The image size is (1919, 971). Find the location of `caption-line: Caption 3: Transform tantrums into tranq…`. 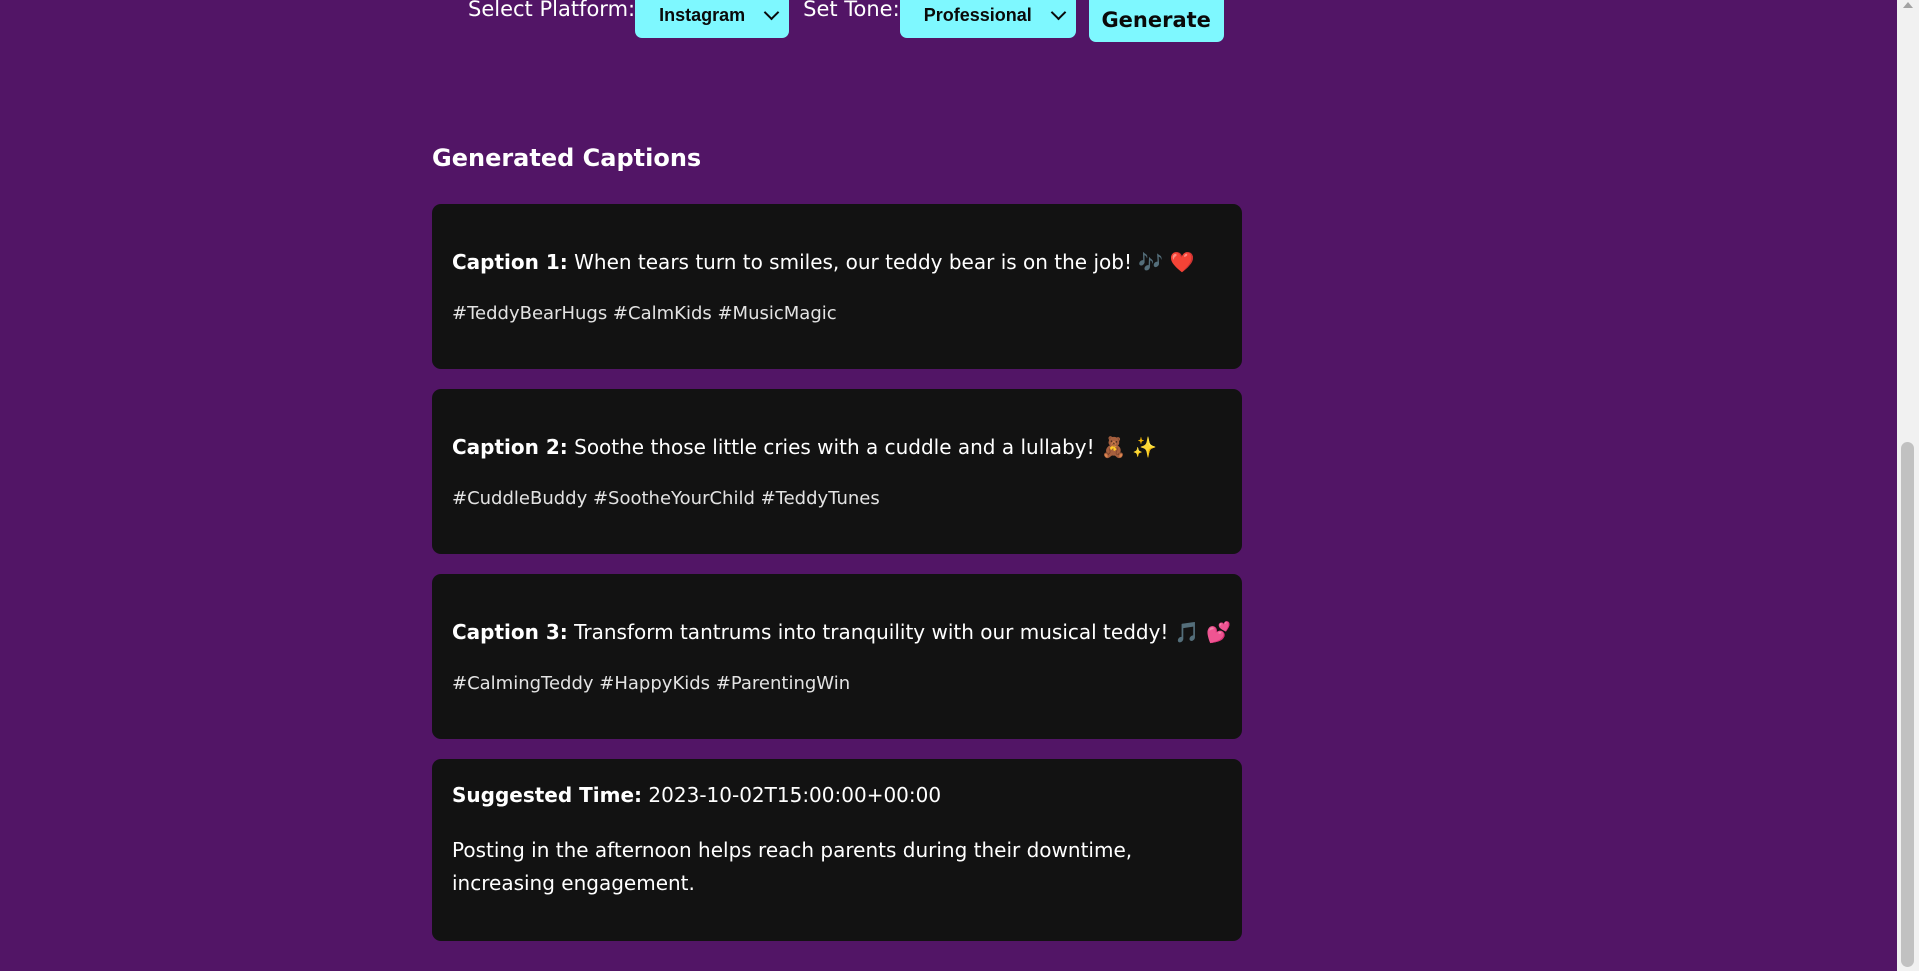

caption-line: Caption 3: Transform tantrums into tranq… is located at coordinates (841, 632).